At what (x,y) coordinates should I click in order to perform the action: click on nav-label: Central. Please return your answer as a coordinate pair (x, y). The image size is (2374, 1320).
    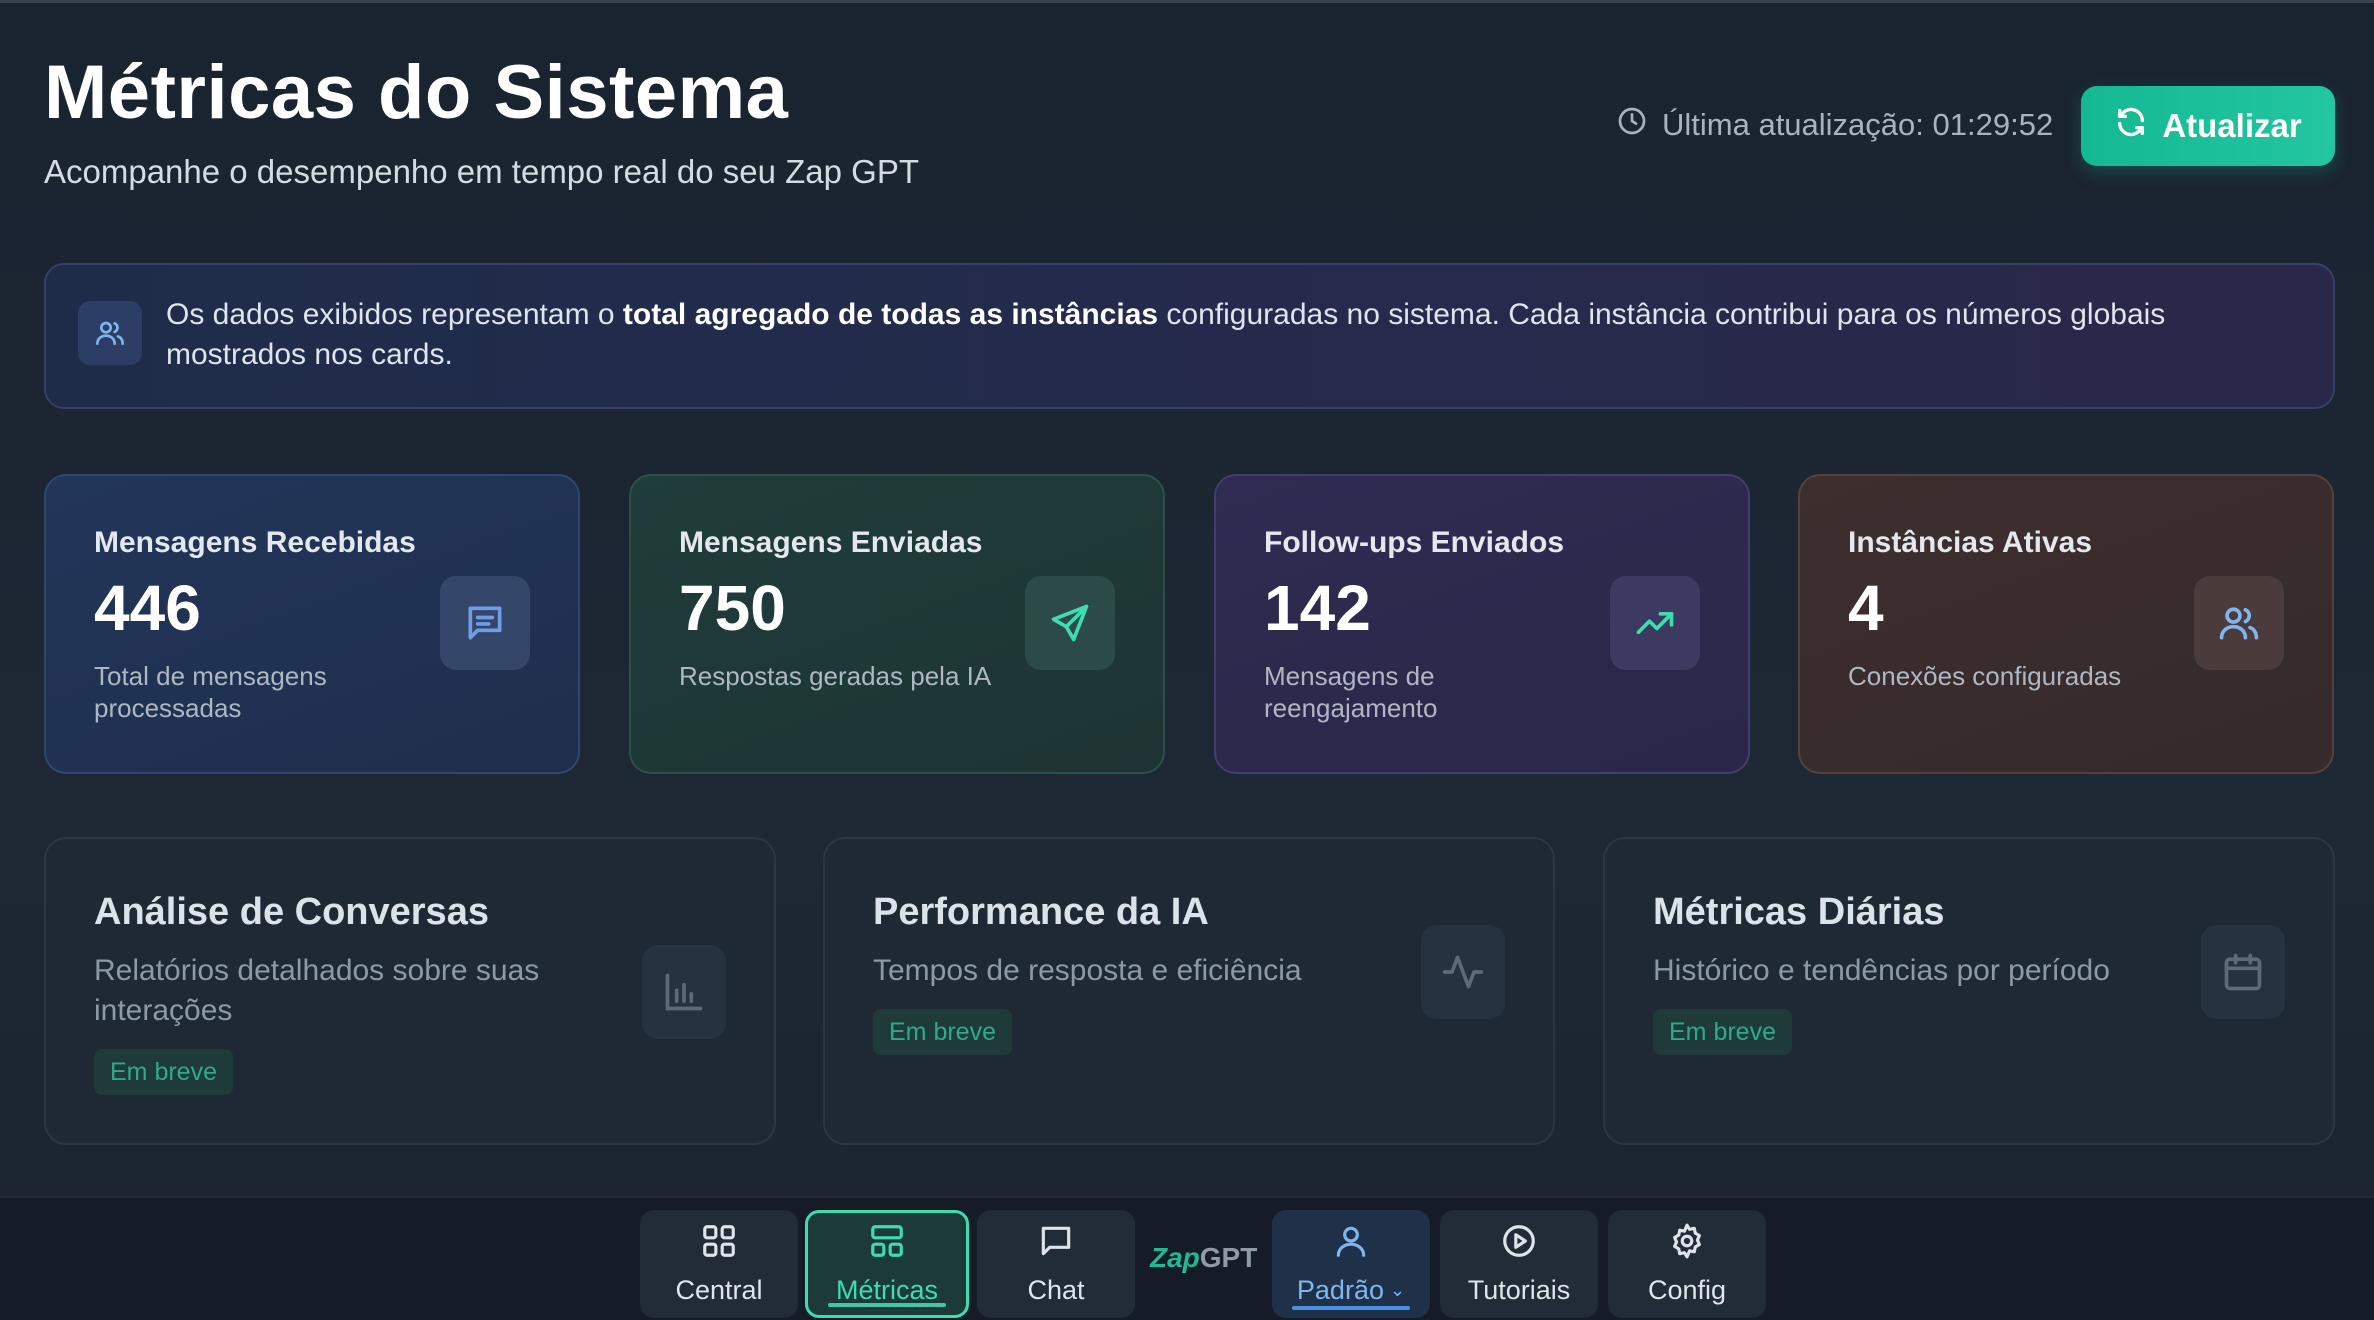
    Looking at the image, I should click on (719, 1290).